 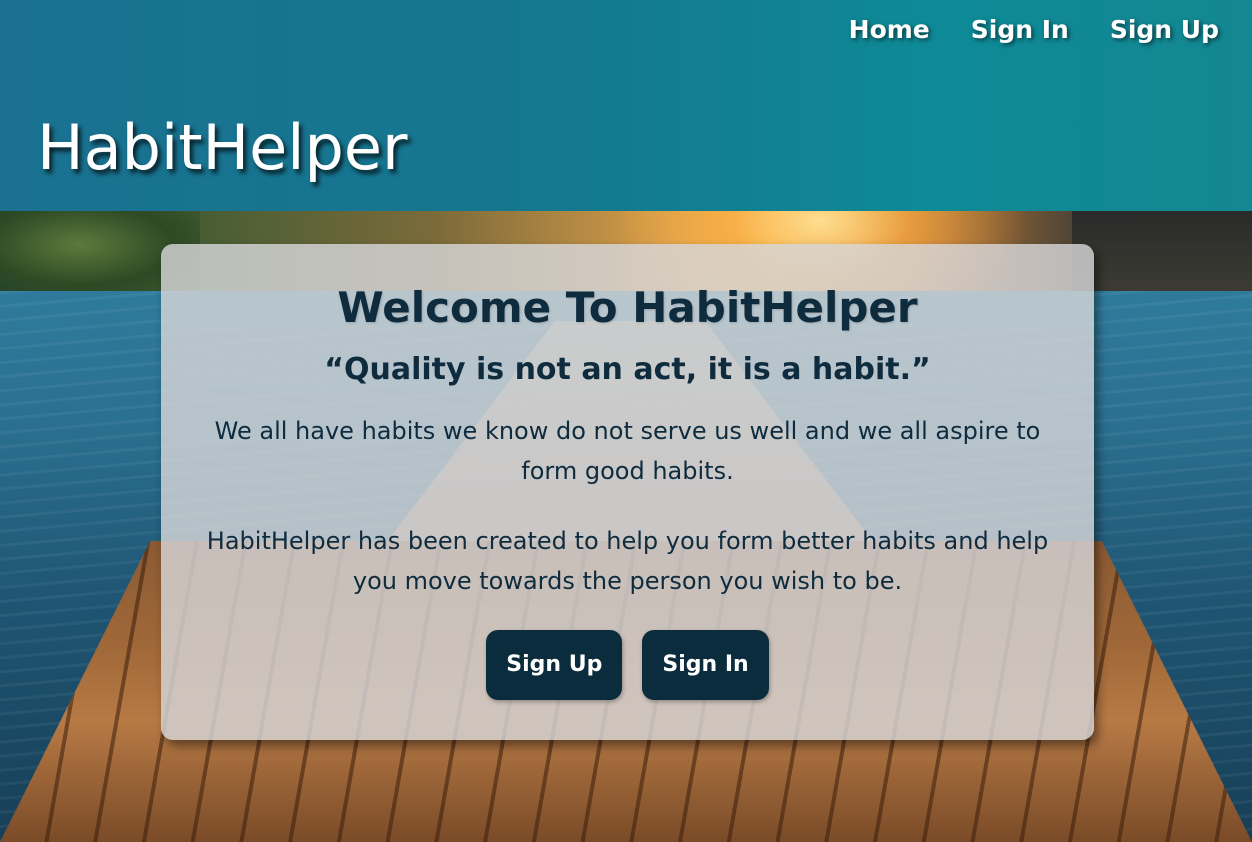 What do you see at coordinates (889, 30) in the screenshot?
I see `nav-link-home: Home` at bounding box center [889, 30].